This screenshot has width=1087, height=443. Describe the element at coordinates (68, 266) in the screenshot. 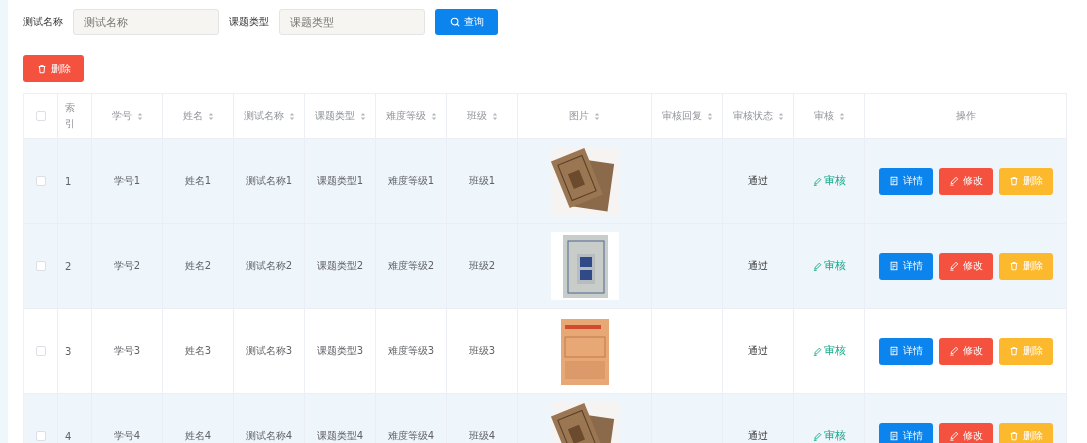

I see `table-cell: 2` at that location.